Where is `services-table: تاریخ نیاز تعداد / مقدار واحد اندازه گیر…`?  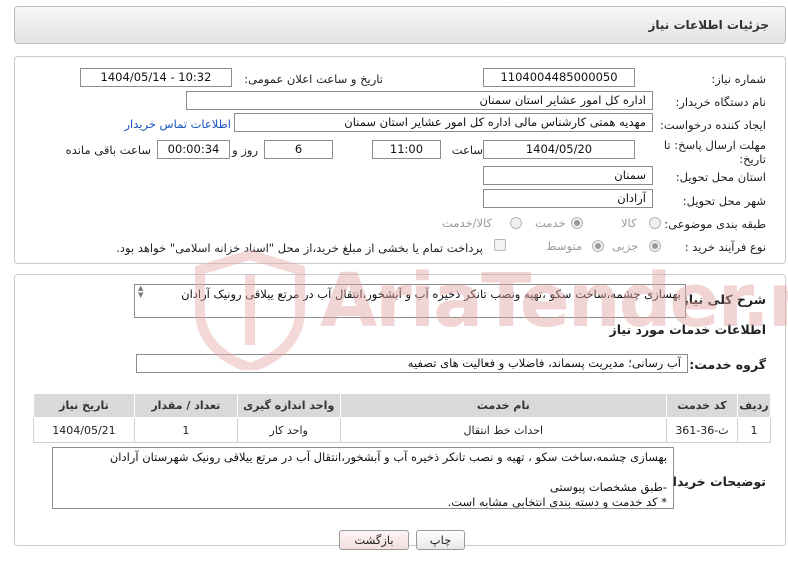
services-table: تاریخ نیاز تعداد / مقدار واحد اندازه گیر… is located at coordinates (402, 418).